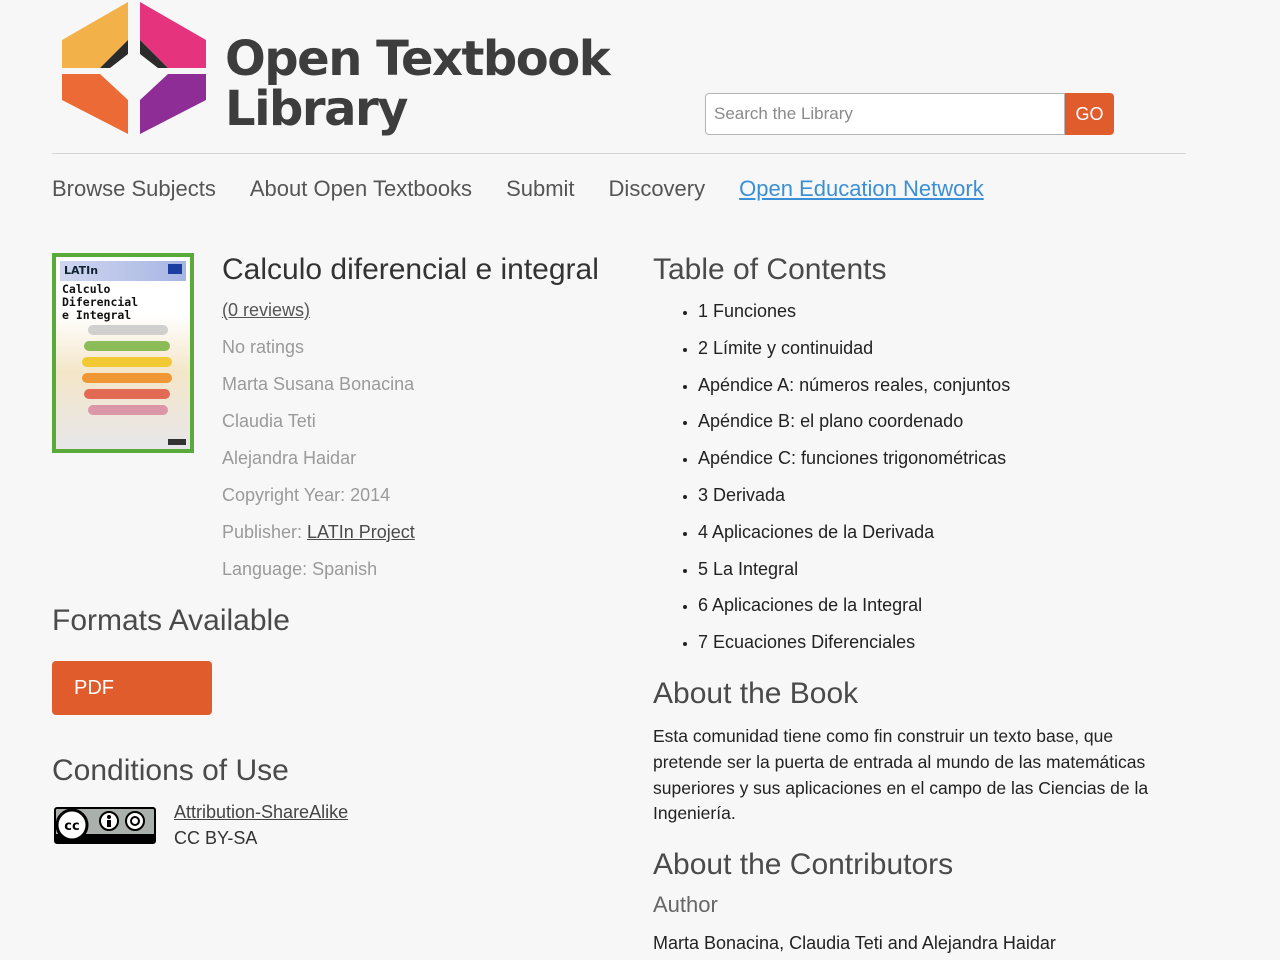 This screenshot has width=1280, height=960. Describe the element at coordinates (854, 428) in the screenshot. I see `toc-item: Apéndice B: el plano coordenado` at that location.